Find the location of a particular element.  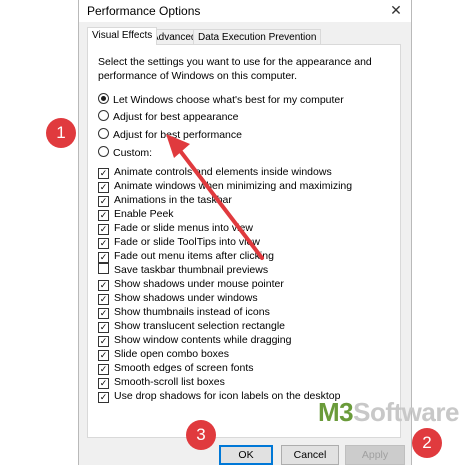

effect-item: ✓ Show window contents while dragging is located at coordinates (194, 340).